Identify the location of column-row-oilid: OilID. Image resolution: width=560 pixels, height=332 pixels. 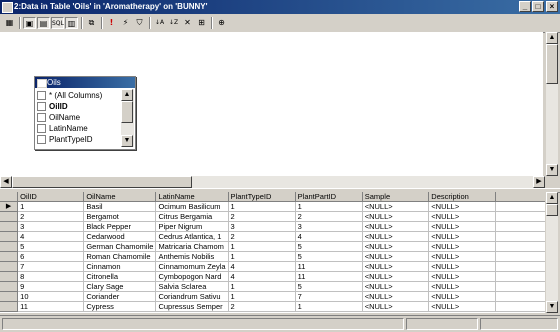
(52, 106).